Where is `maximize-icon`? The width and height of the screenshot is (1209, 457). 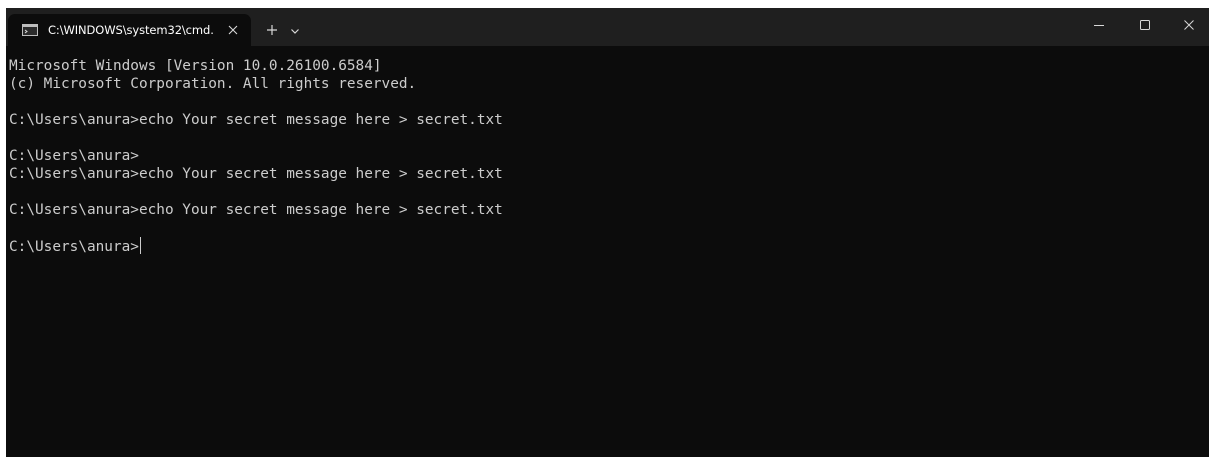
maximize-icon is located at coordinates (1145, 25).